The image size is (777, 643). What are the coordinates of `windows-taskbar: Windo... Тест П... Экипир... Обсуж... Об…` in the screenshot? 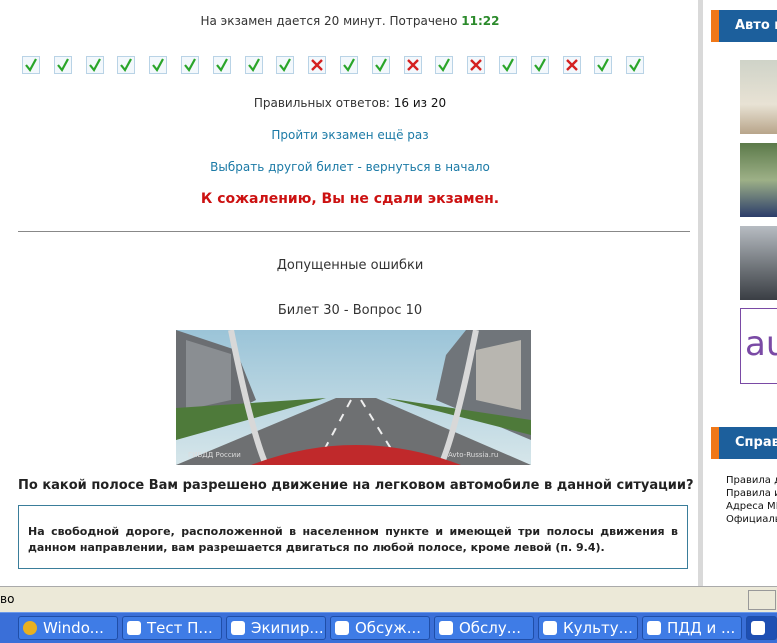 It's located at (388, 627).